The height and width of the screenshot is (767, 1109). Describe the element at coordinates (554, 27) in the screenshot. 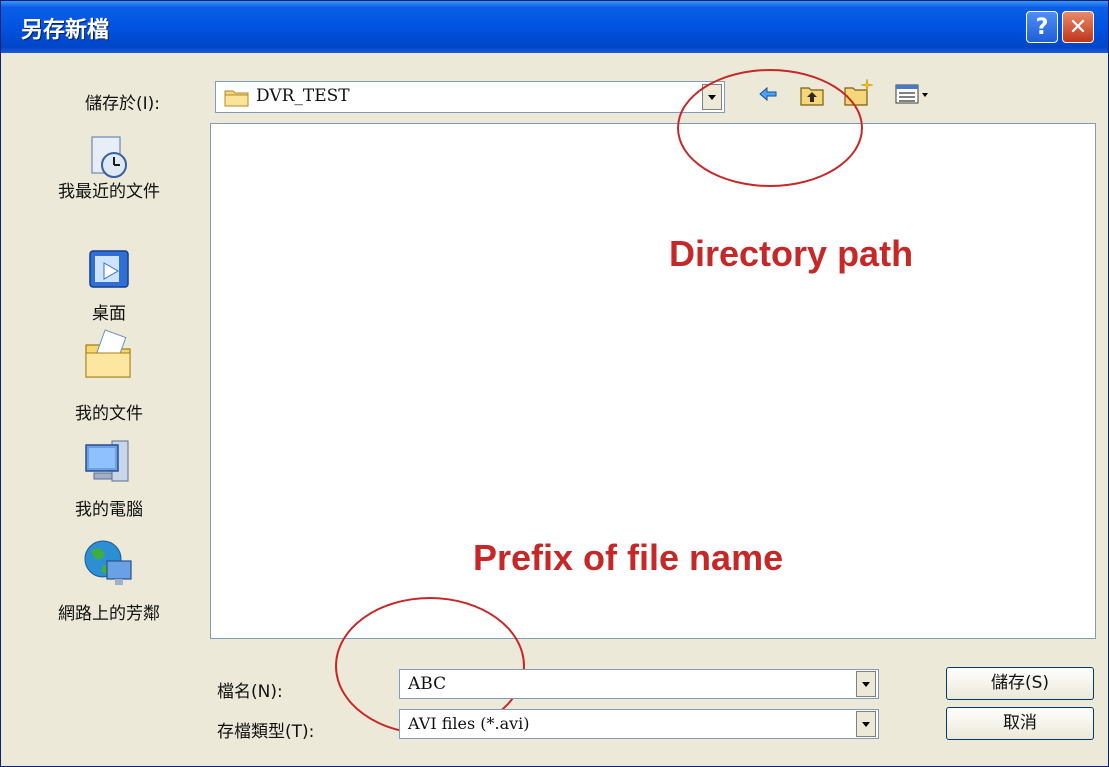

I see `title-bar: 另存新檔 ? ✕` at that location.